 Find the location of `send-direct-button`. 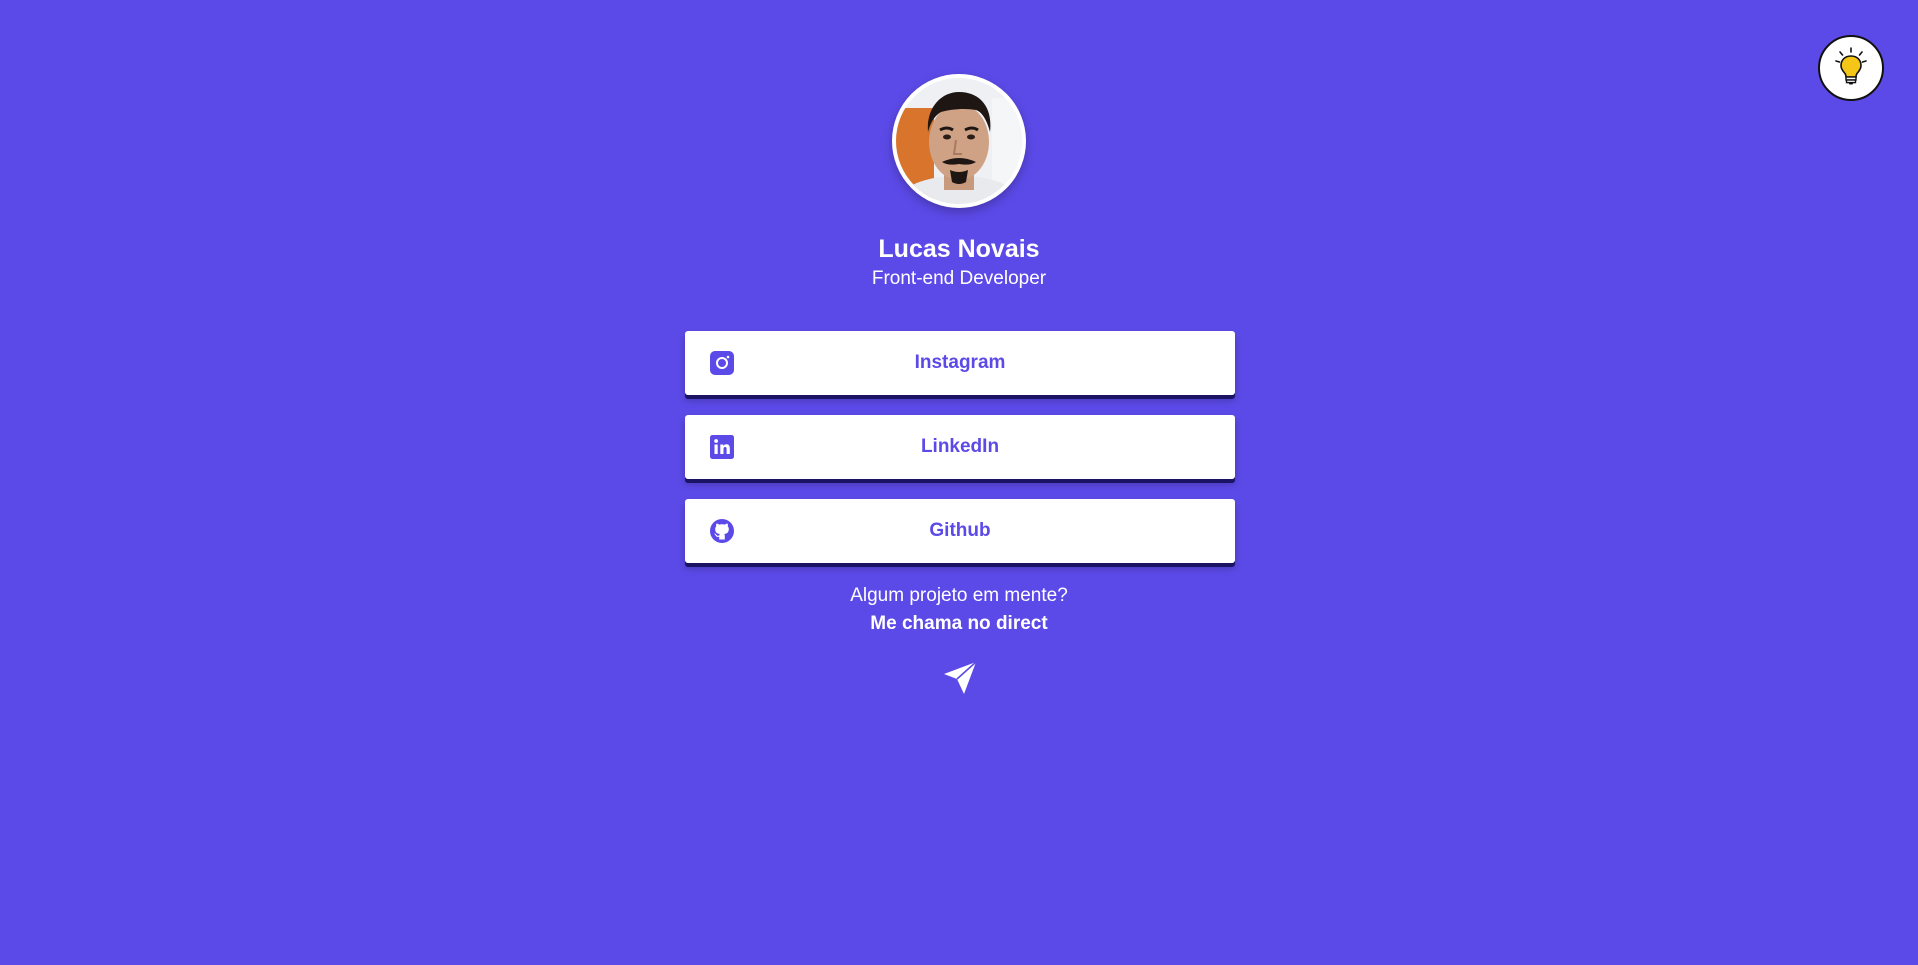

send-direct-button is located at coordinates (960, 678).